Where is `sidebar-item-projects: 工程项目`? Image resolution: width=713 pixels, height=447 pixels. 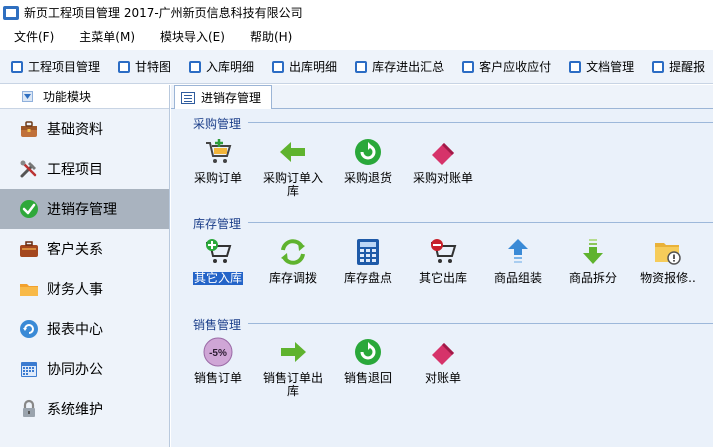
sidebar-item-projects: 工程项目 is located at coordinates (84, 169).